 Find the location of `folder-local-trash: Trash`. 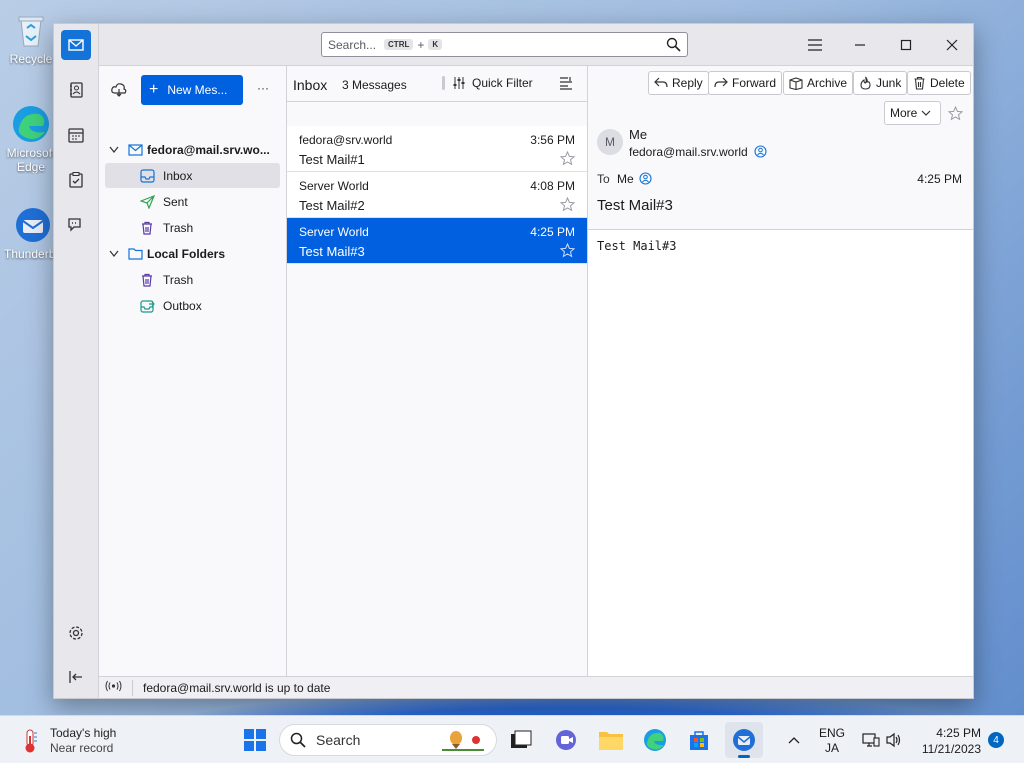

folder-local-trash: Trash is located at coordinates (192, 279).